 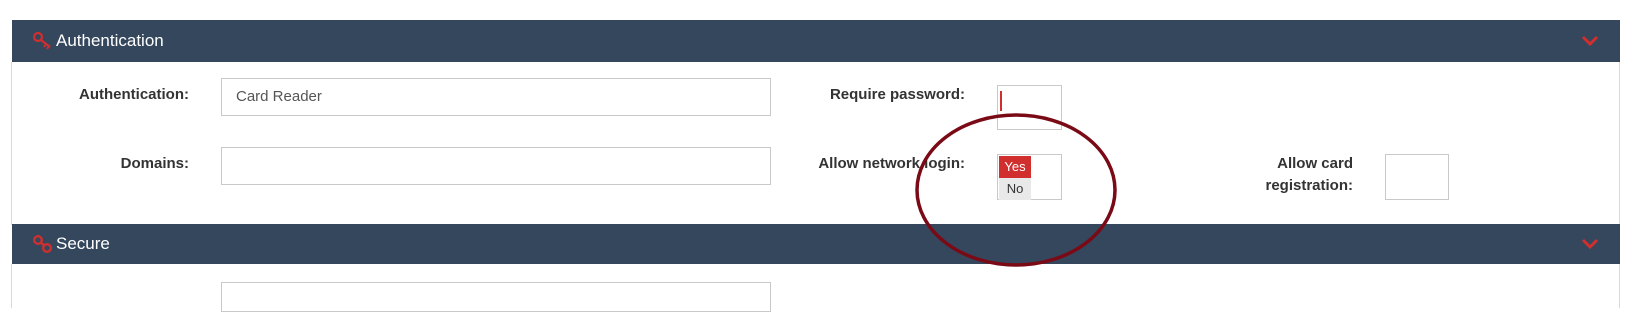 I want to click on allow-card-registration-label: Allow card registration:, so click(x=1276, y=175).